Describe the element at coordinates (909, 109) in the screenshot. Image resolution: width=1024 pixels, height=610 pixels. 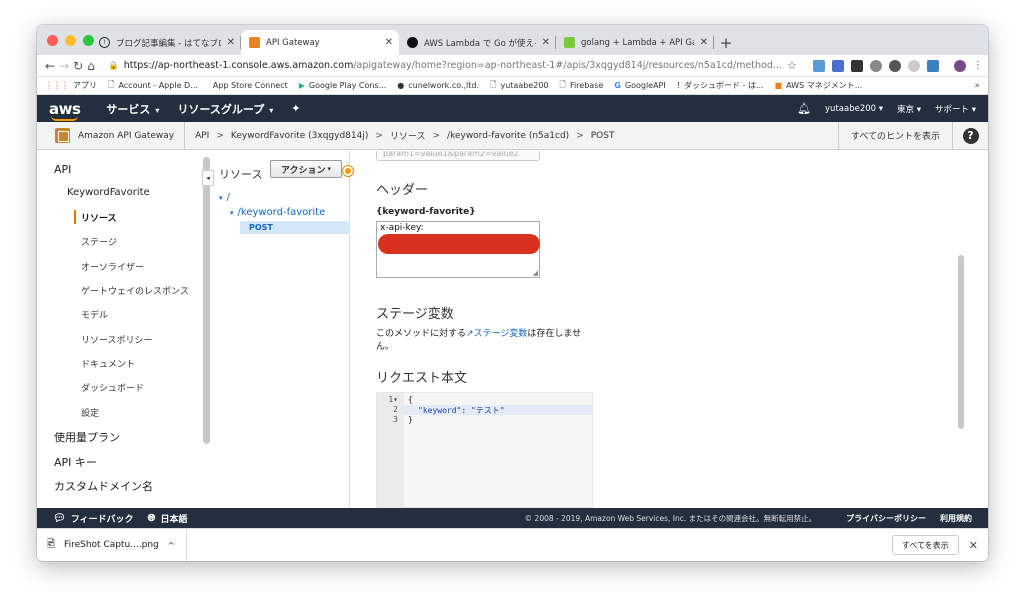
I see `region-menu: 東京 ▾` at that location.